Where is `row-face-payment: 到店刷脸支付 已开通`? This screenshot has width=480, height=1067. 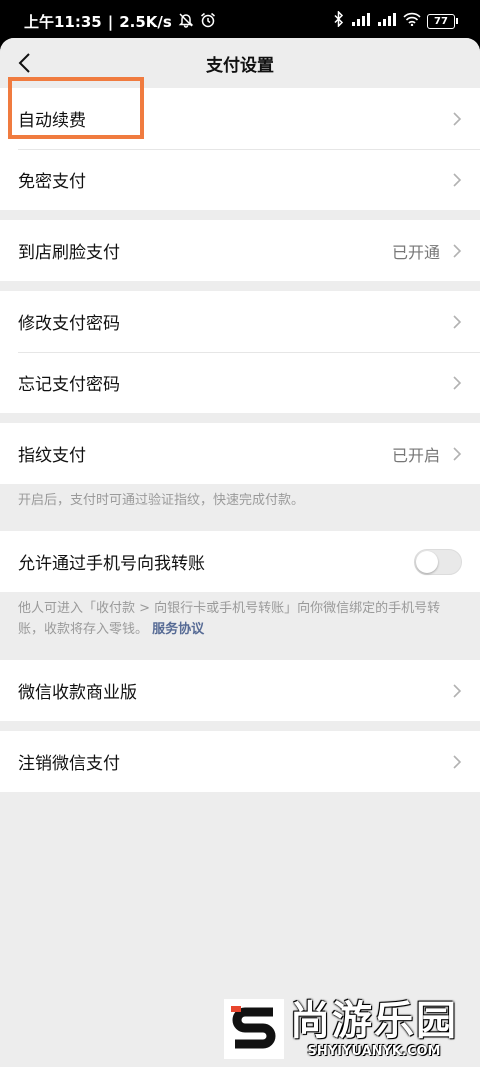
row-face-payment: 到店刷脸支付 已开通 is located at coordinates (240, 250).